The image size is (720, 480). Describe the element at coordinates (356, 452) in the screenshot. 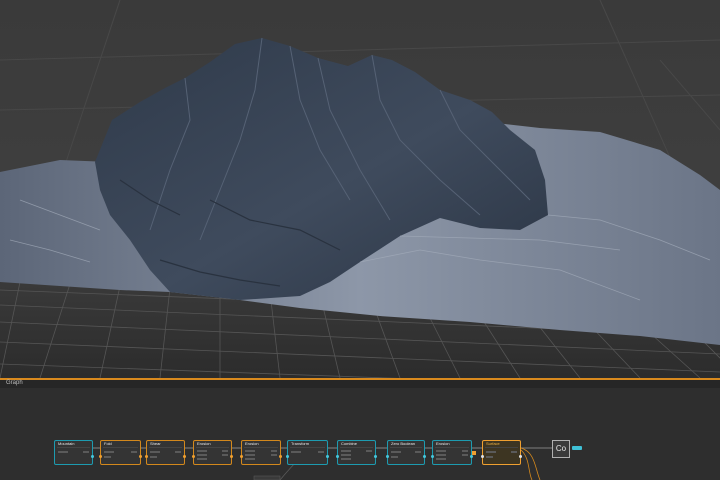

I see `node-combine: Combine` at that location.